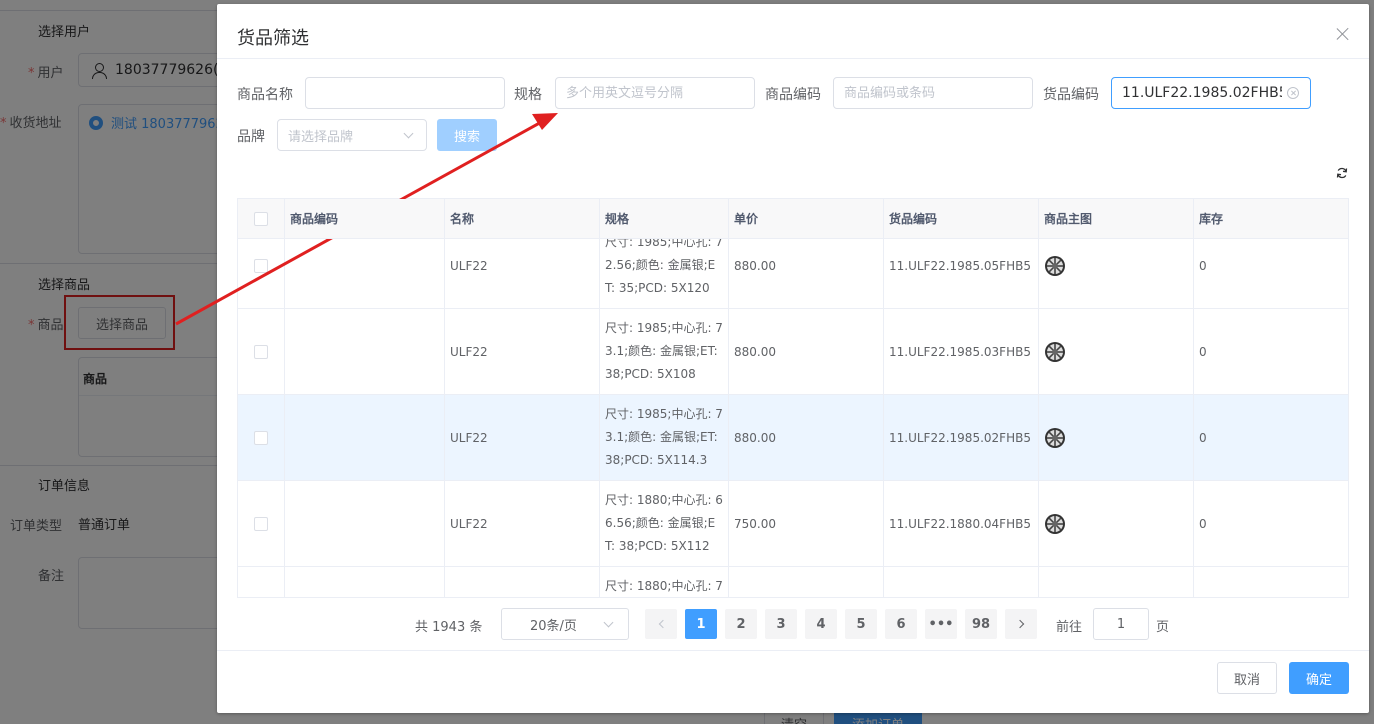  Describe the element at coordinates (981, 624) in the screenshot. I see `page-98: 98` at that location.